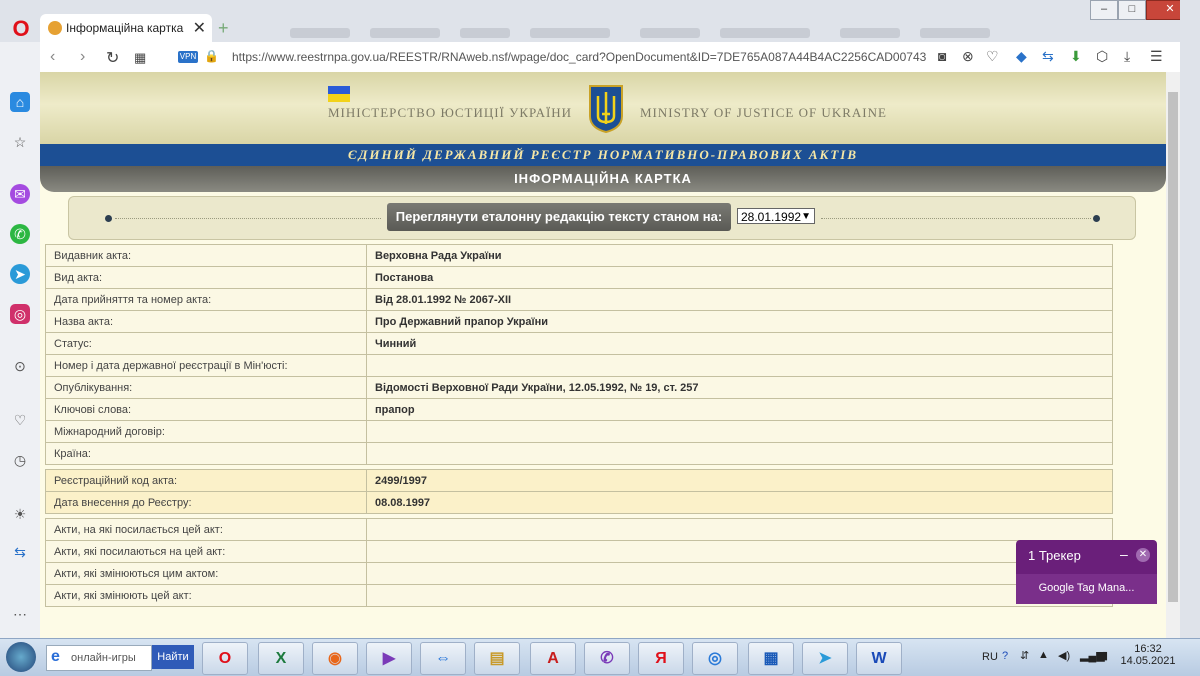 This screenshot has height=676, width=1200. I want to click on apps-taskbar-icon: ▦, so click(771, 658).